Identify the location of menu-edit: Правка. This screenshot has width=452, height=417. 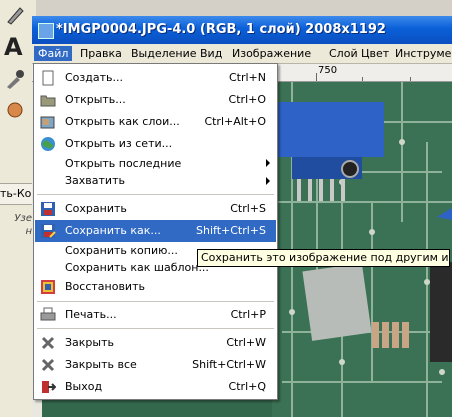
(101, 53).